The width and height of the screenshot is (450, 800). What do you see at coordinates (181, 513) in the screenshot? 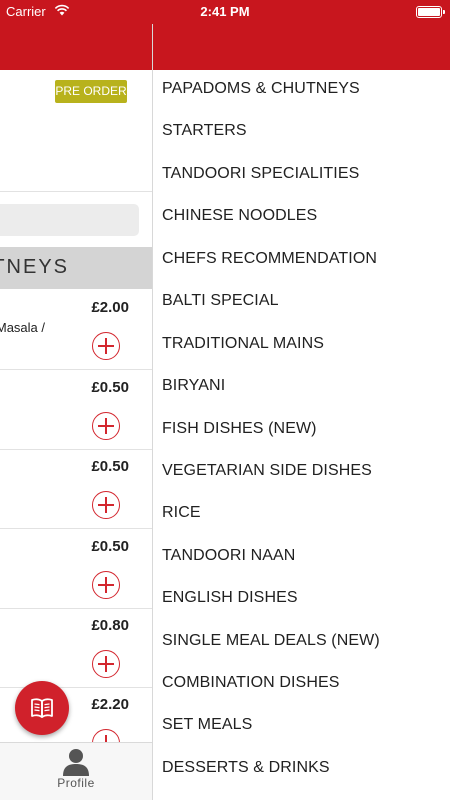
I see `category-item: RICE` at bounding box center [181, 513].